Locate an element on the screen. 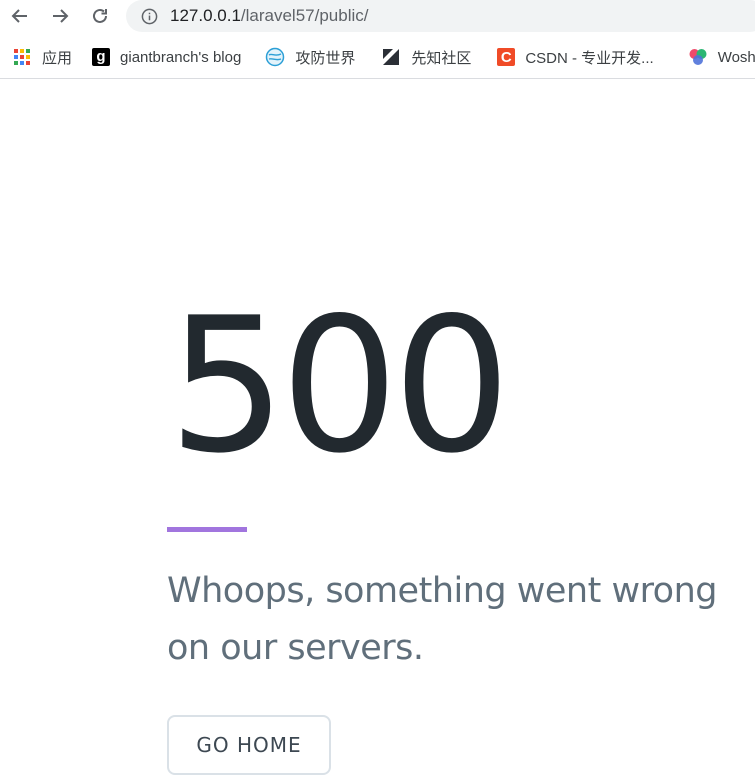 The width and height of the screenshot is (755, 775). apps-grid-icon is located at coordinates (22, 57).